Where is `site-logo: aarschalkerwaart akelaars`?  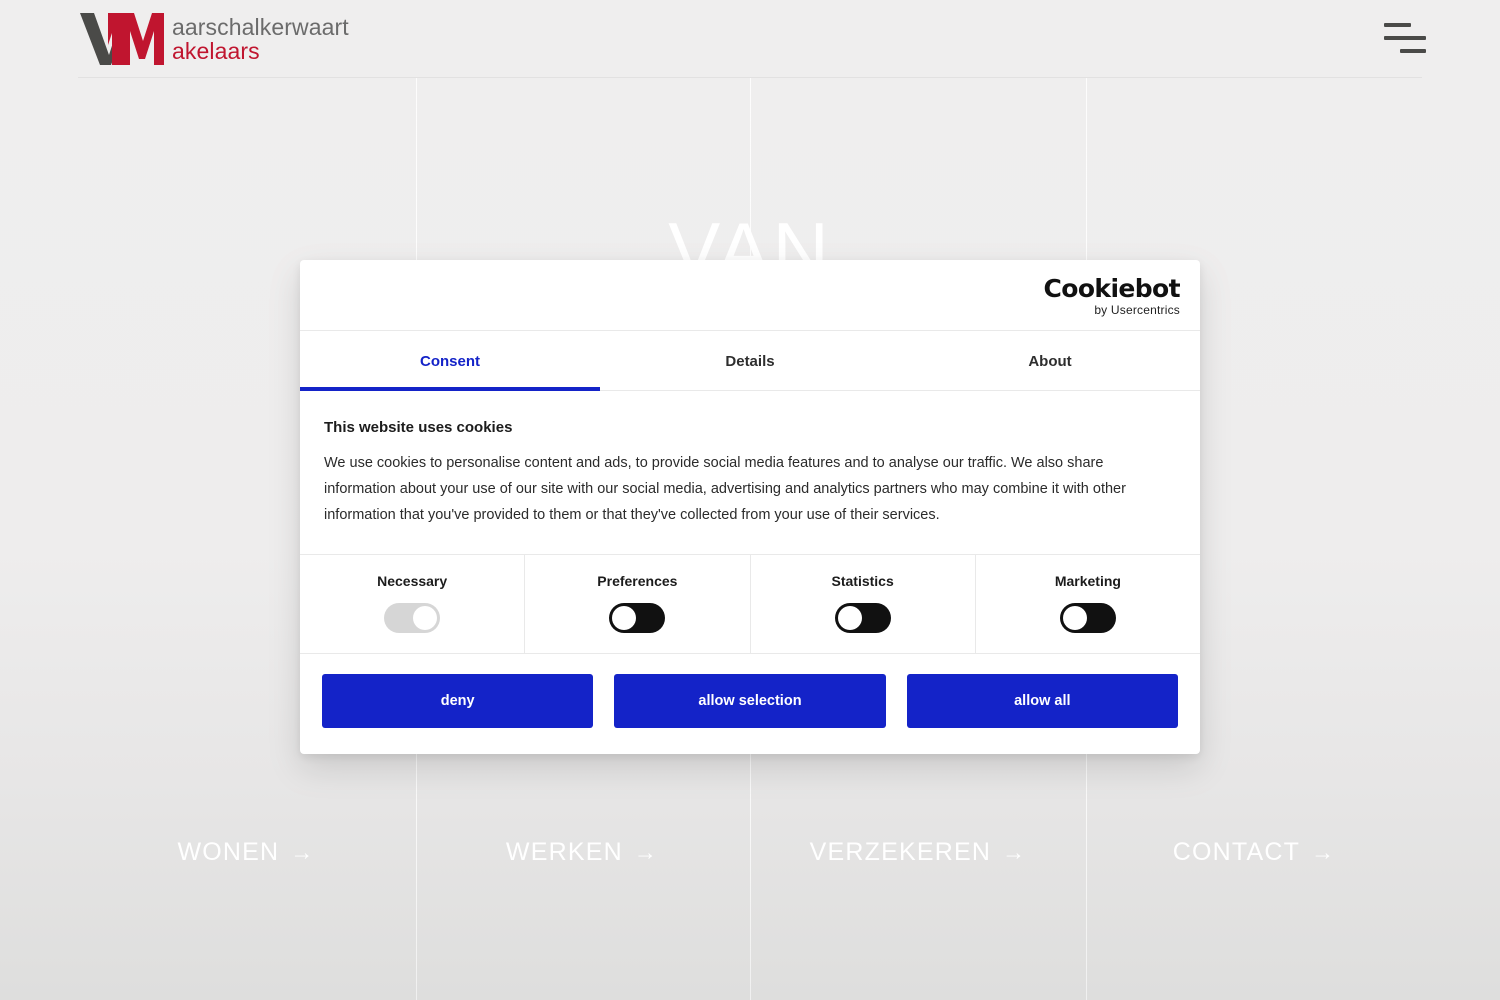 site-logo: aarschalkerwaart akelaars is located at coordinates (213, 39).